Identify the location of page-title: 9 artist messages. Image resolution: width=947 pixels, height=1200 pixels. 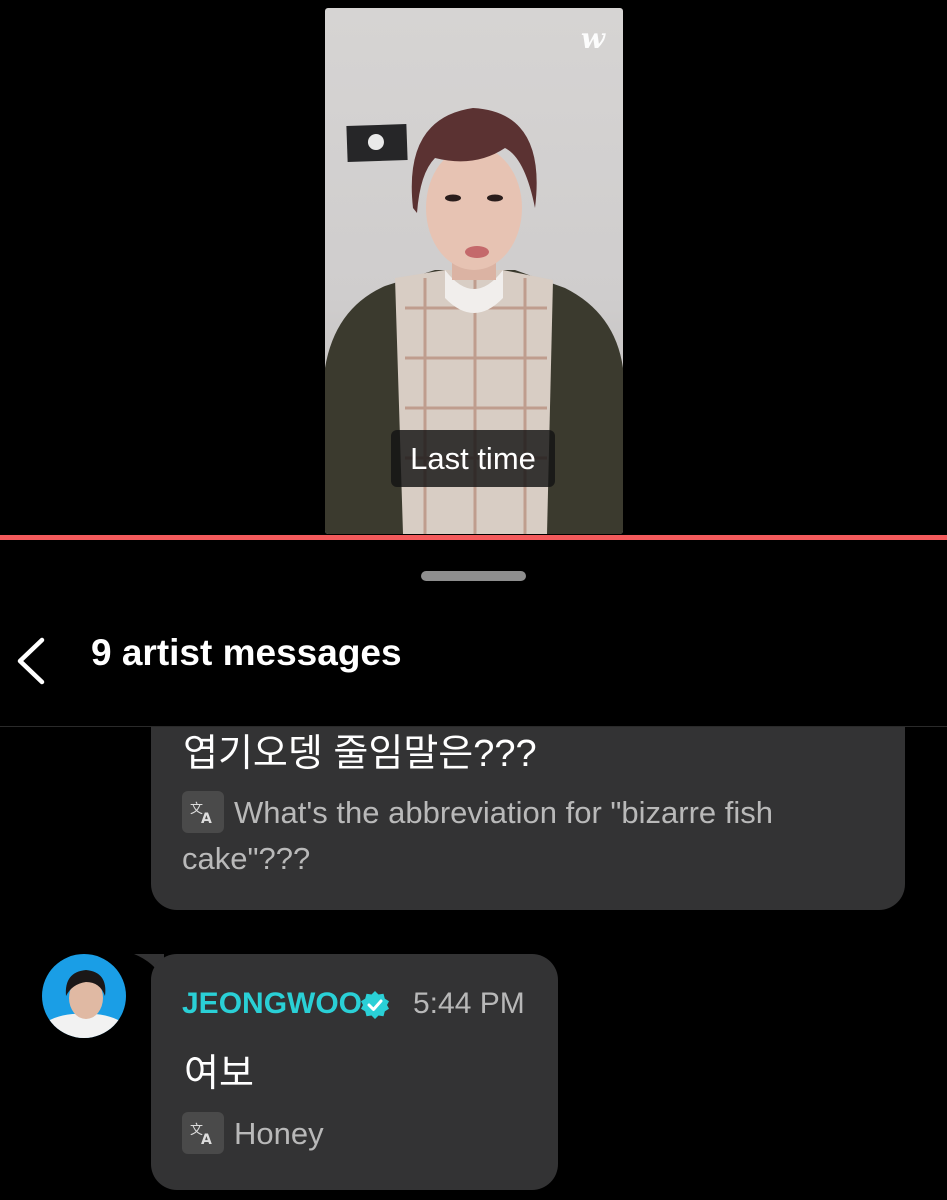
(246, 652).